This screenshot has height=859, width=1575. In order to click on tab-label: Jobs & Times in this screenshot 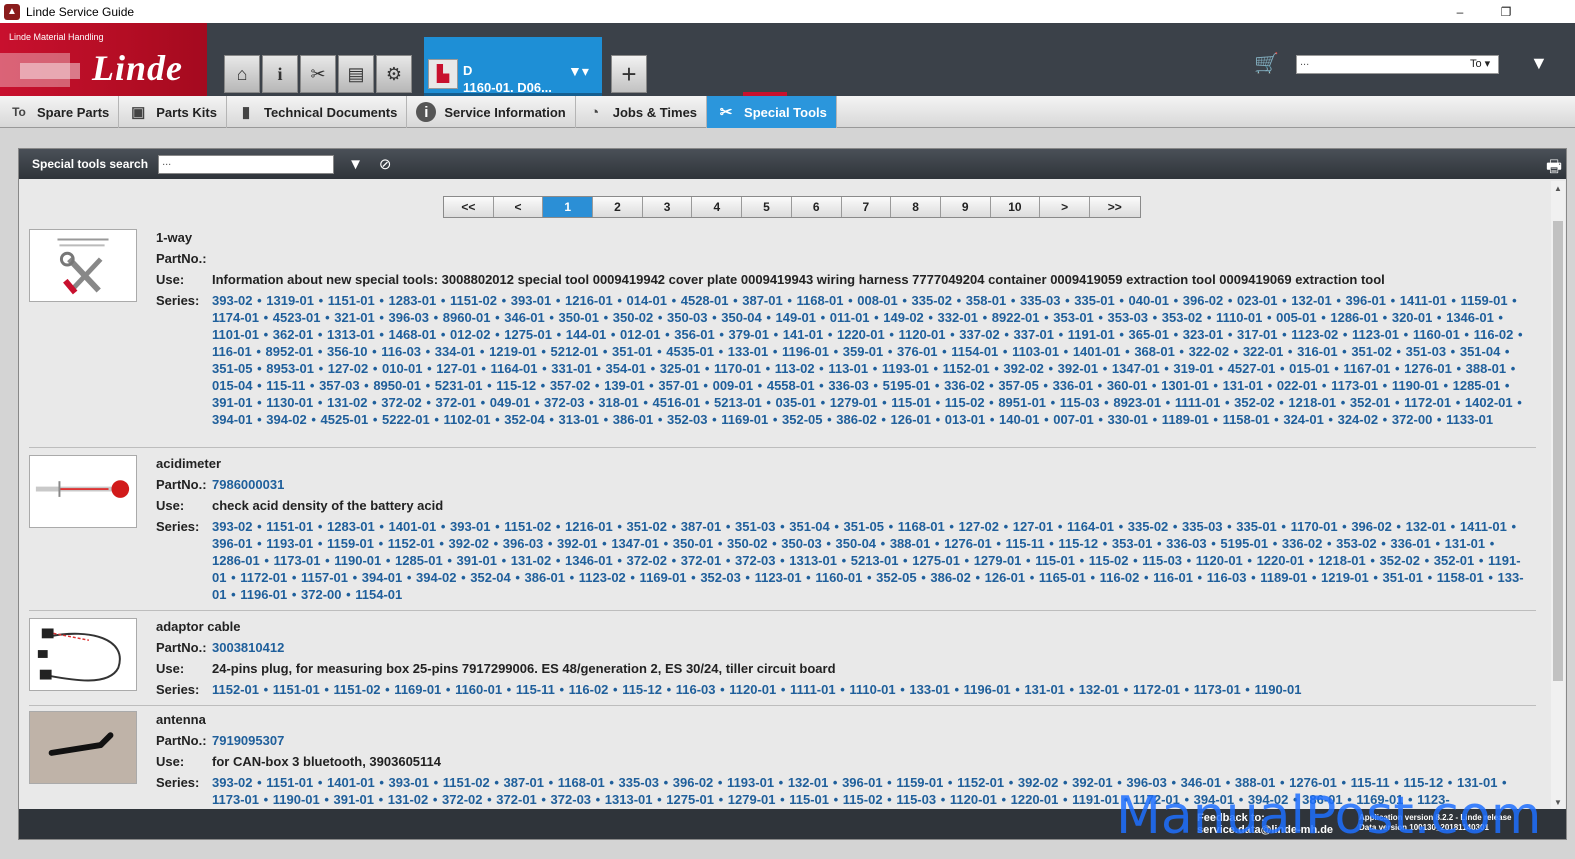, I will do `click(655, 112)`.